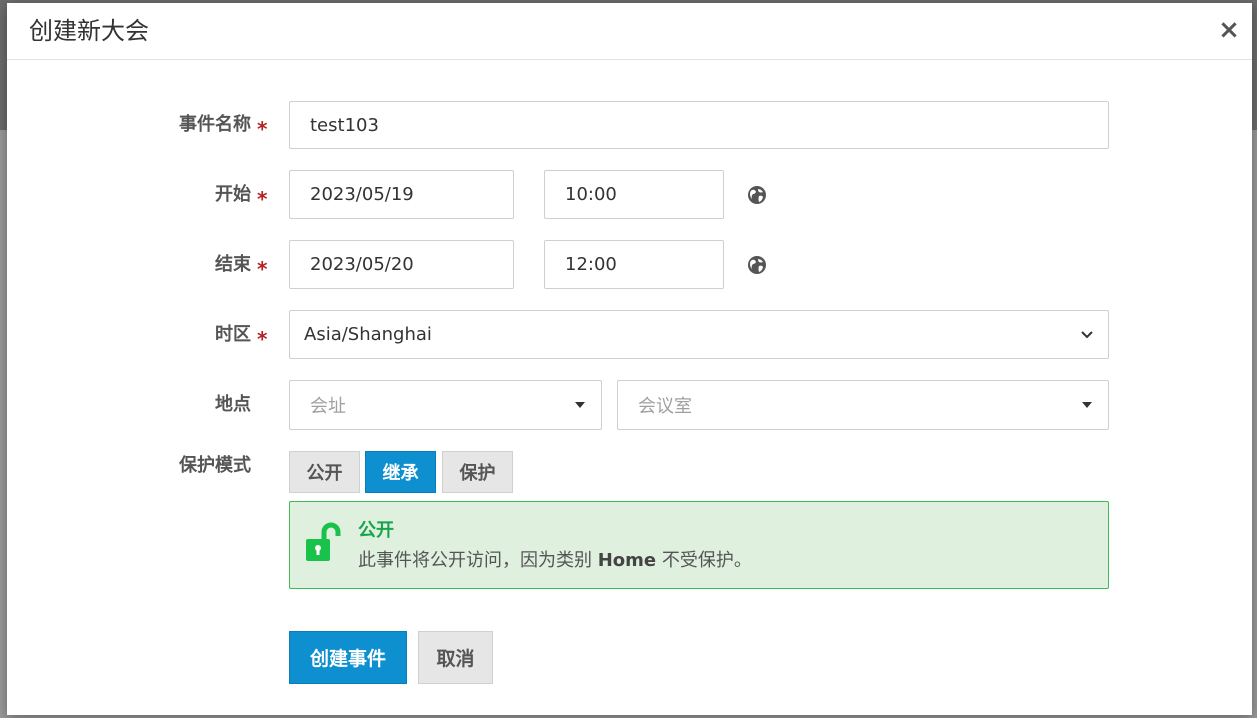 This screenshot has height=718, width=1257. What do you see at coordinates (478, 560) in the screenshot?
I see `info-text-before: 此事件将公开访问，因为类别` at bounding box center [478, 560].